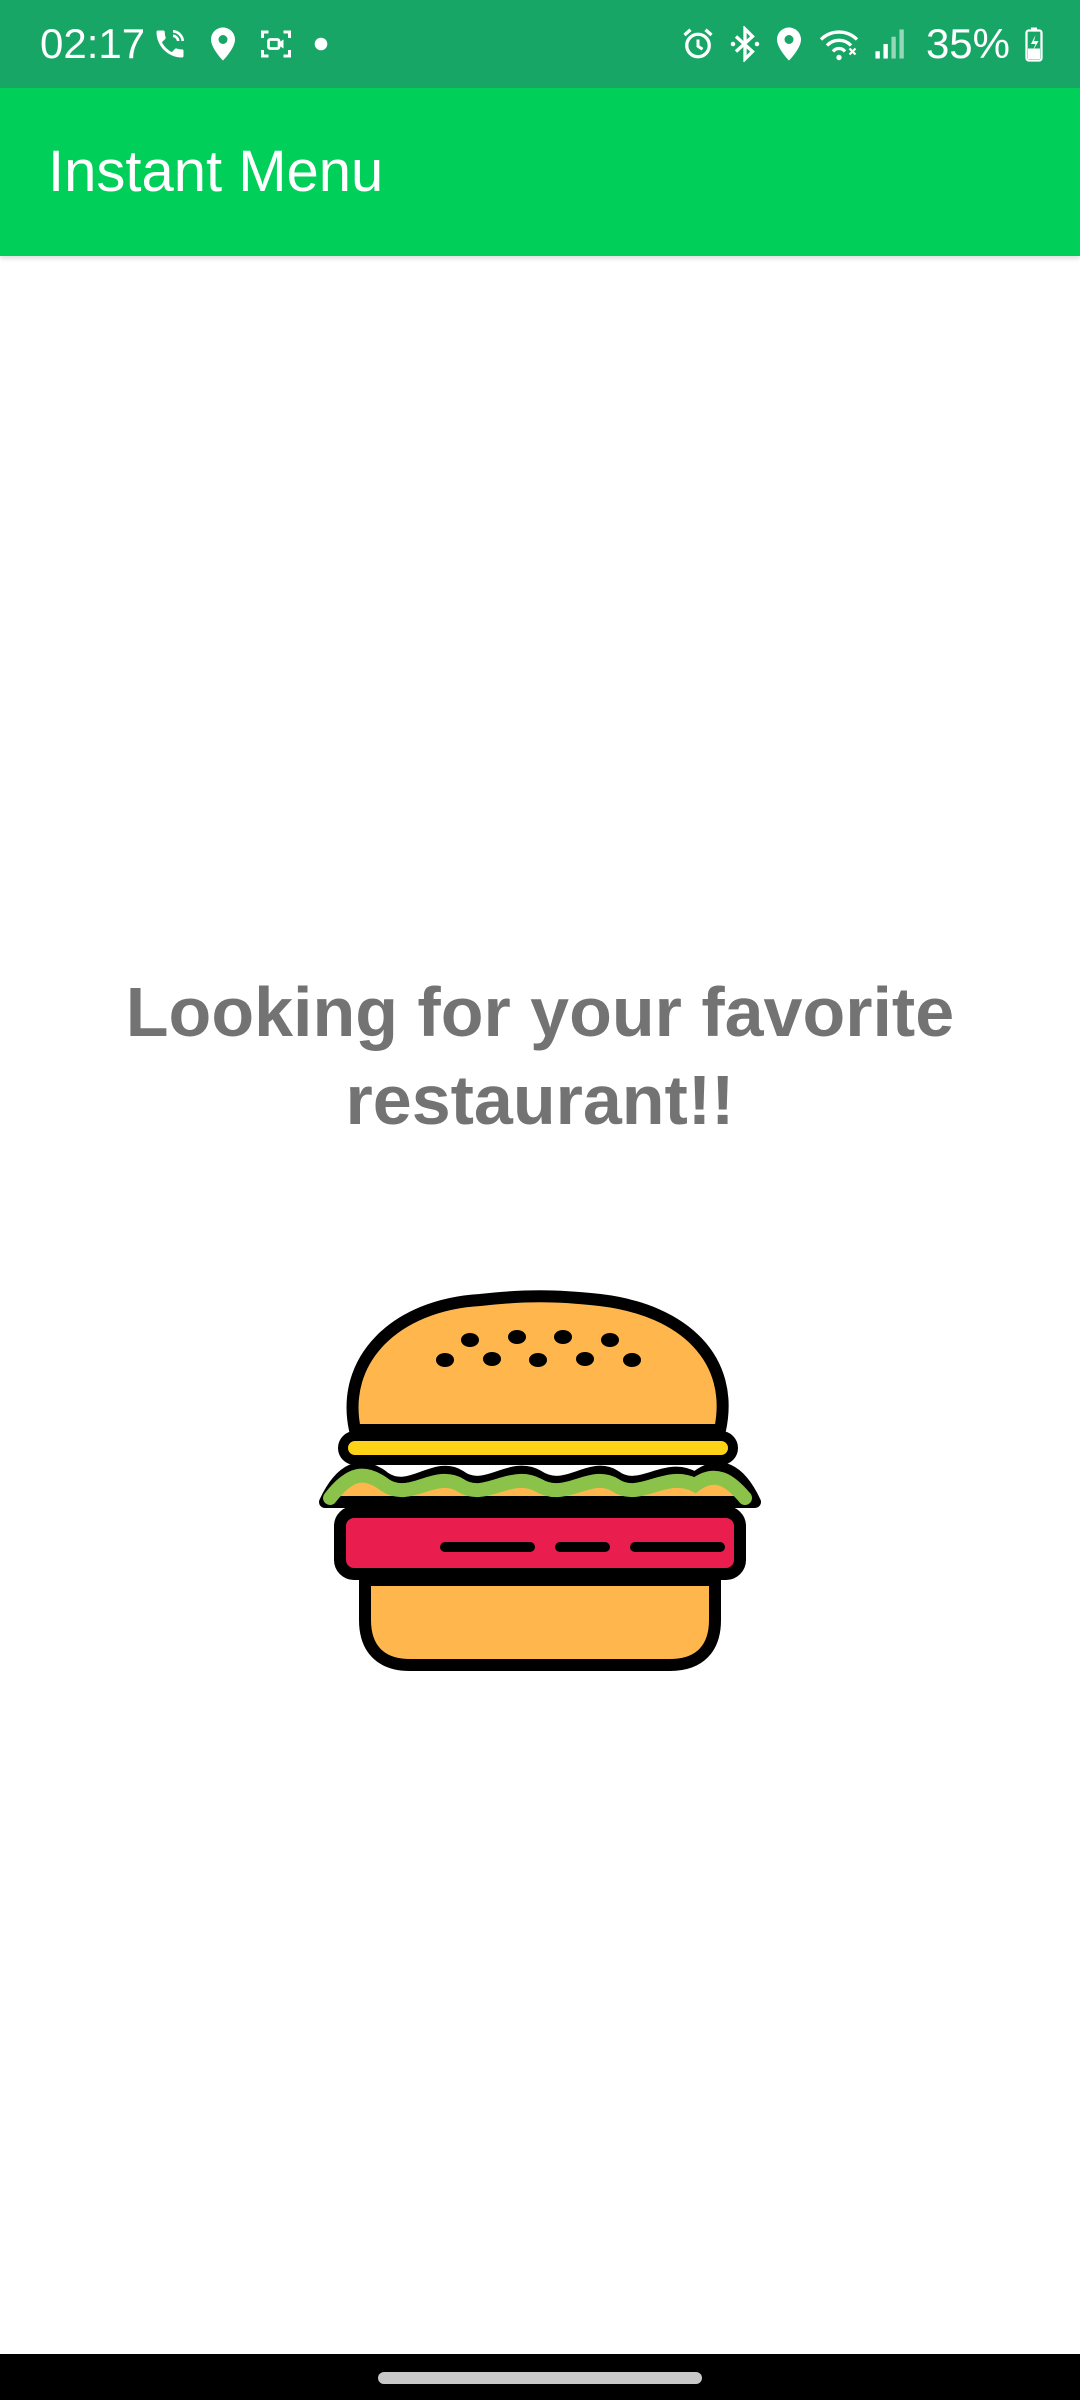 The width and height of the screenshot is (1080, 2400). What do you see at coordinates (240, 44) in the screenshot?
I see `status-left-icons` at bounding box center [240, 44].